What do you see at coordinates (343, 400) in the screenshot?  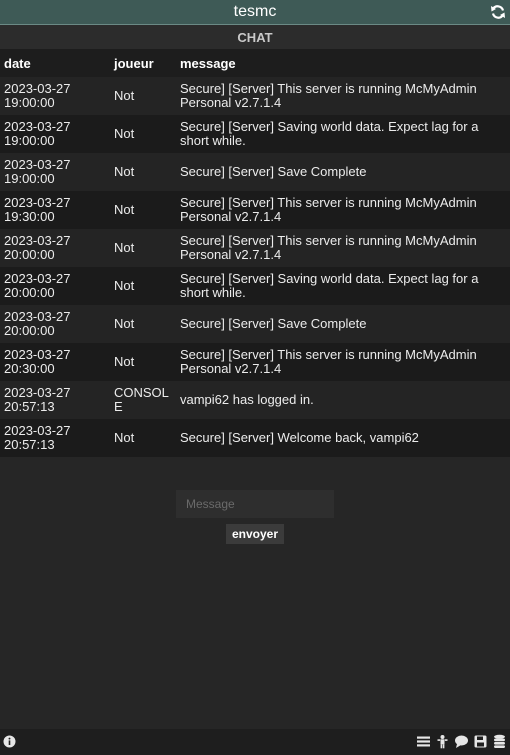 I see `row-message: vampi62 has logged in.` at bounding box center [343, 400].